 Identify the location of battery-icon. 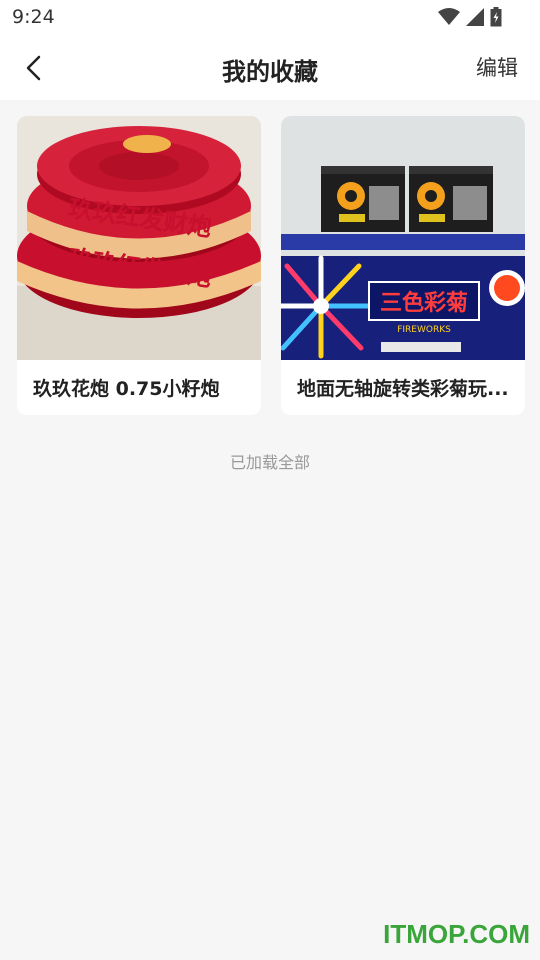
(496, 19).